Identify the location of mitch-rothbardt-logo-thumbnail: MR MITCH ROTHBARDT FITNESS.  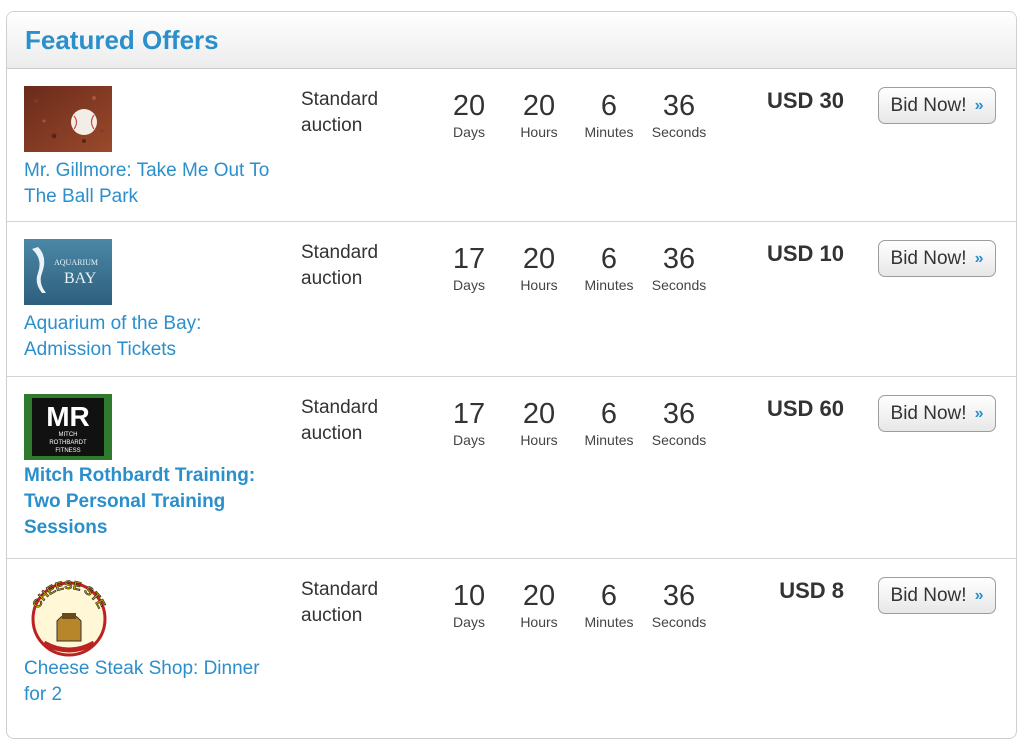
(68, 427).